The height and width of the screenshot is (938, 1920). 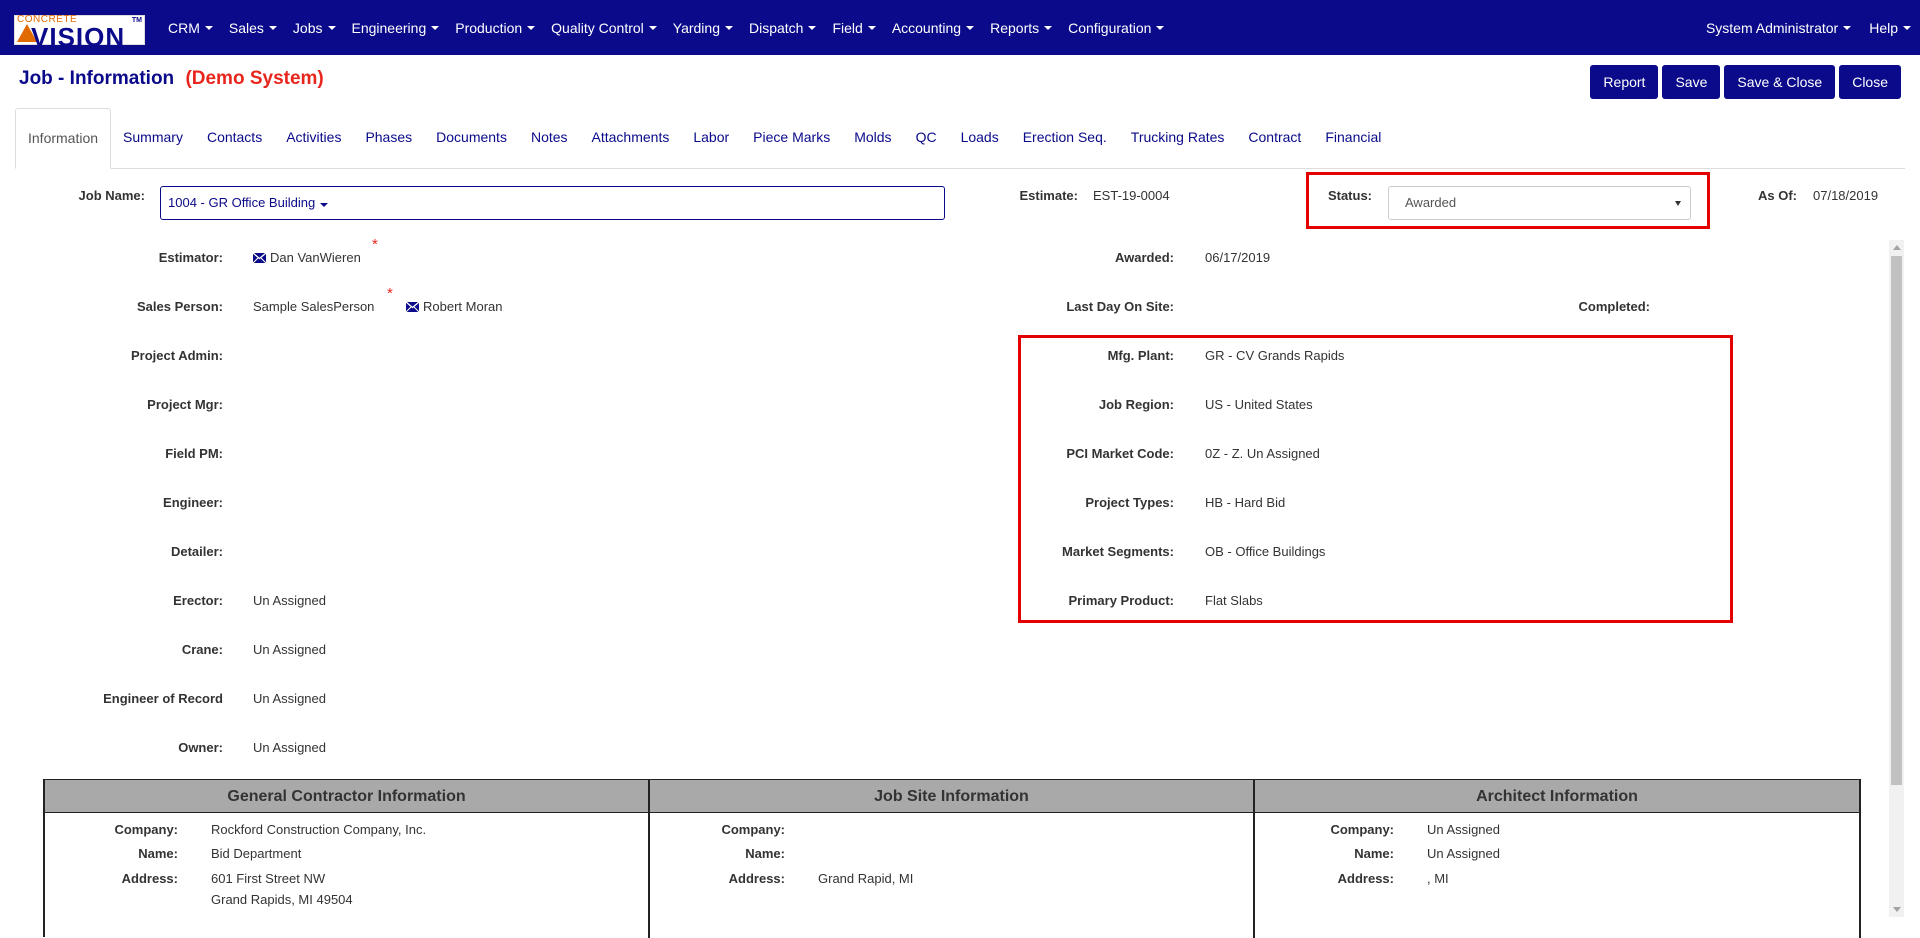 I want to click on menu-sales: Sales, so click(x=253, y=28).